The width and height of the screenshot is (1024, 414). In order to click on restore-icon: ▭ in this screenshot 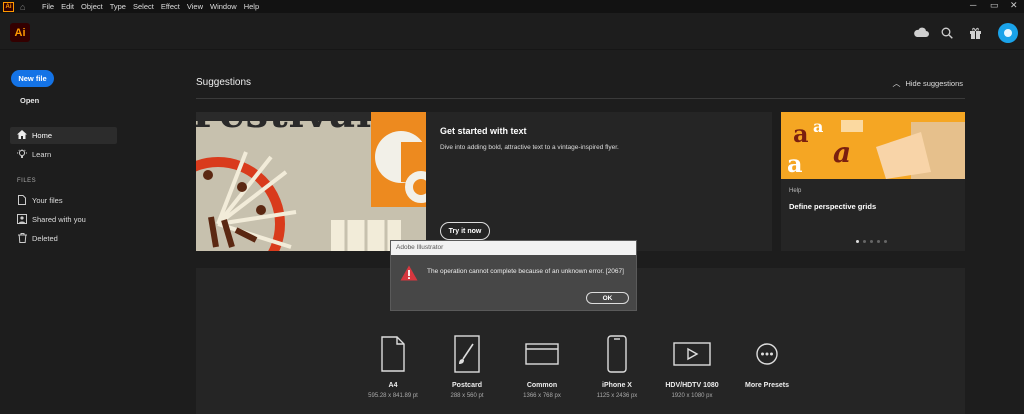, I will do `click(994, 5)`.